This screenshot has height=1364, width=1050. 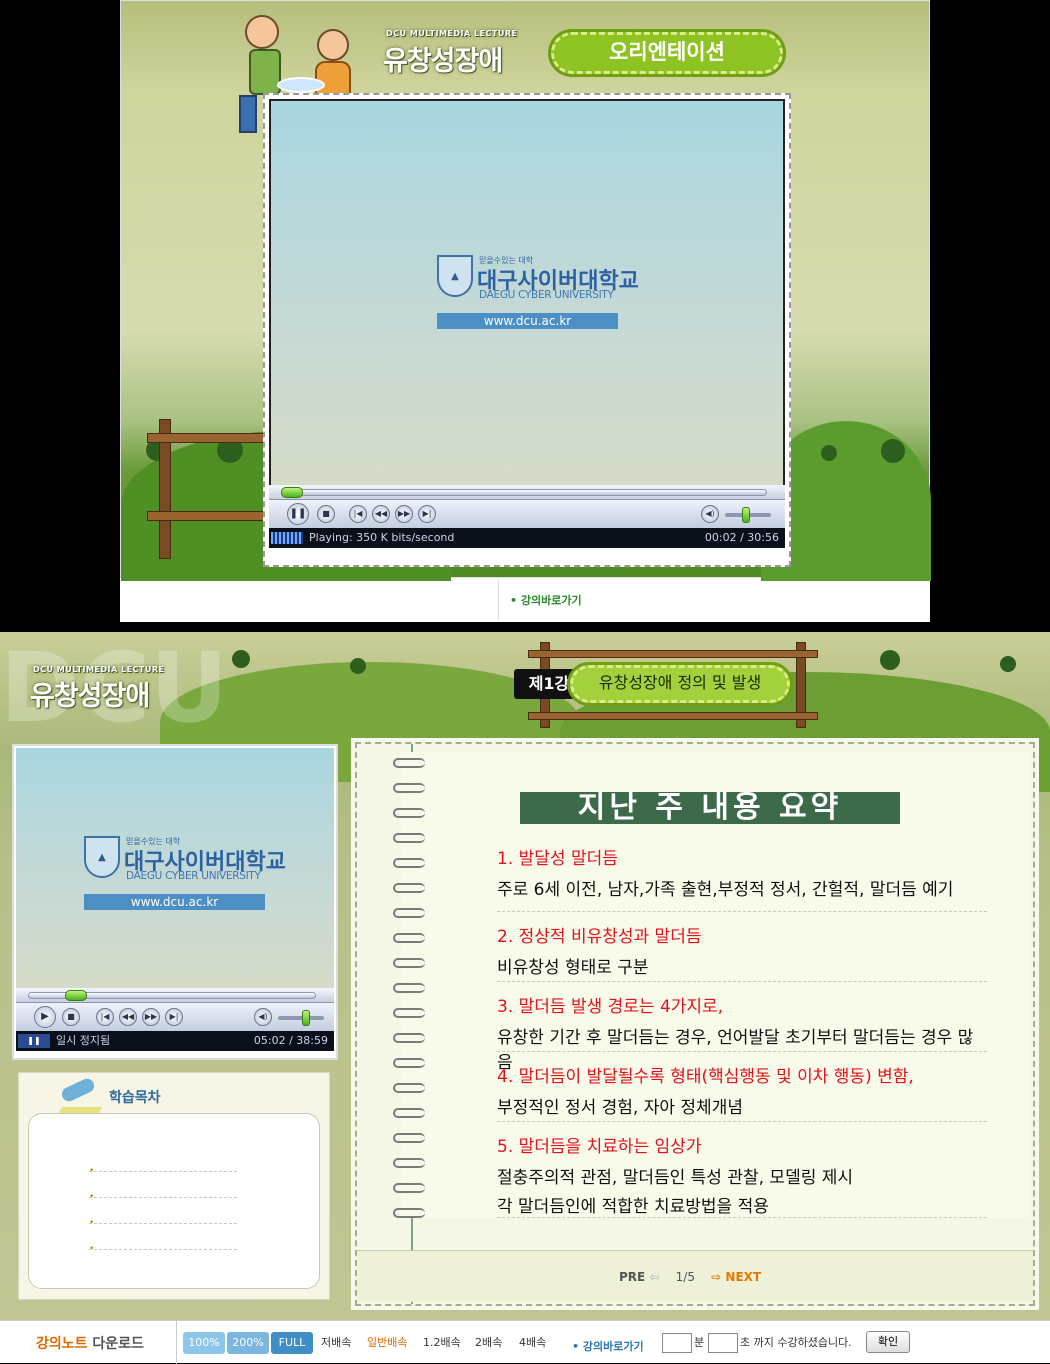 I want to click on speed-2-button: 2배속, so click(x=488, y=1343).